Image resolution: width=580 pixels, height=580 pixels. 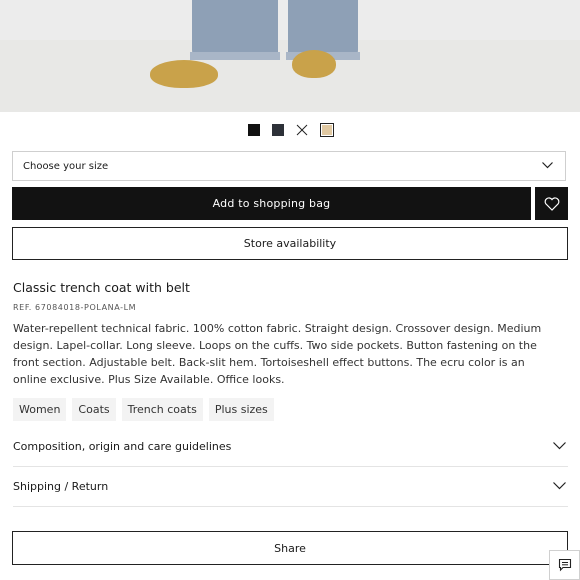 I want to click on chat-button, so click(x=564, y=565).